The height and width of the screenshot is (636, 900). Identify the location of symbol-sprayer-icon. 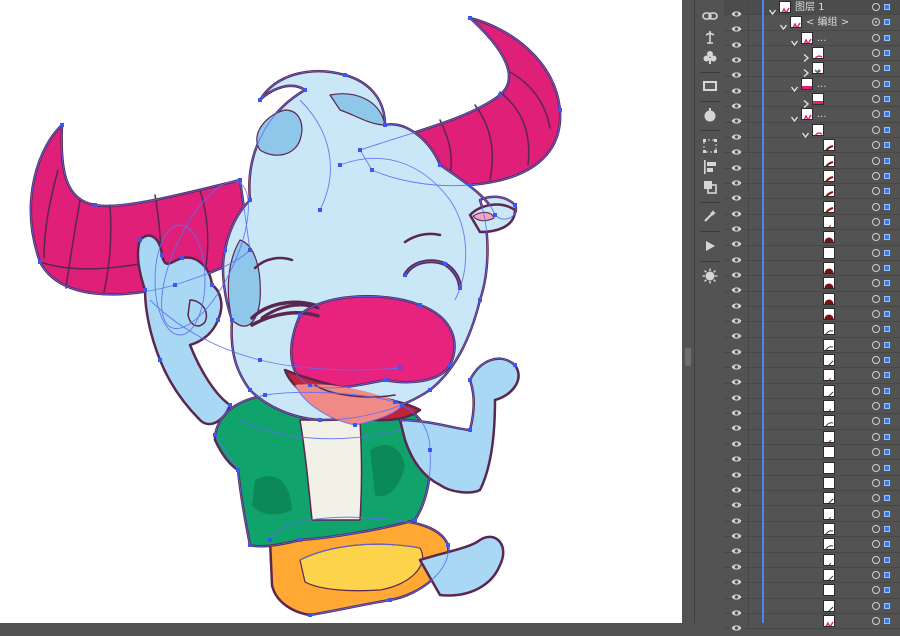
(710, 57).